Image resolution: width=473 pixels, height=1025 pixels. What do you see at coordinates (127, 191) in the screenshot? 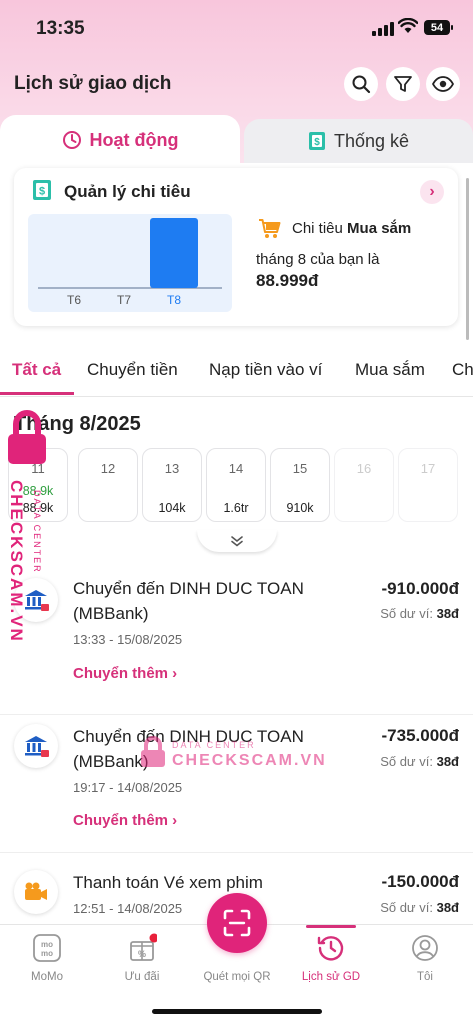
I see `card-title: Quản lý chi tiêu` at bounding box center [127, 191].